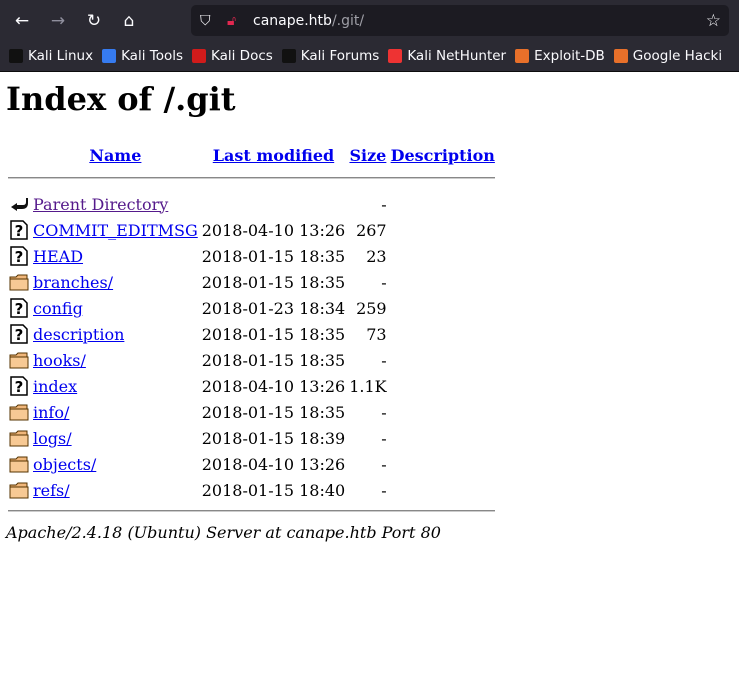 This screenshot has height=679, width=739. Describe the element at coordinates (368, 386) in the screenshot. I see `size-cell: 1.1K` at that location.